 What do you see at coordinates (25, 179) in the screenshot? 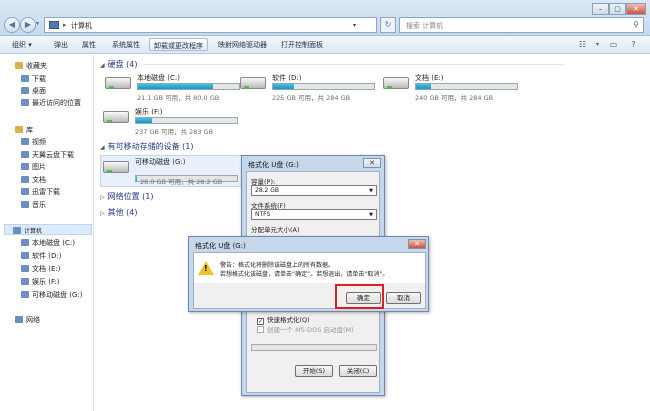
I see `documents-icon` at bounding box center [25, 179].